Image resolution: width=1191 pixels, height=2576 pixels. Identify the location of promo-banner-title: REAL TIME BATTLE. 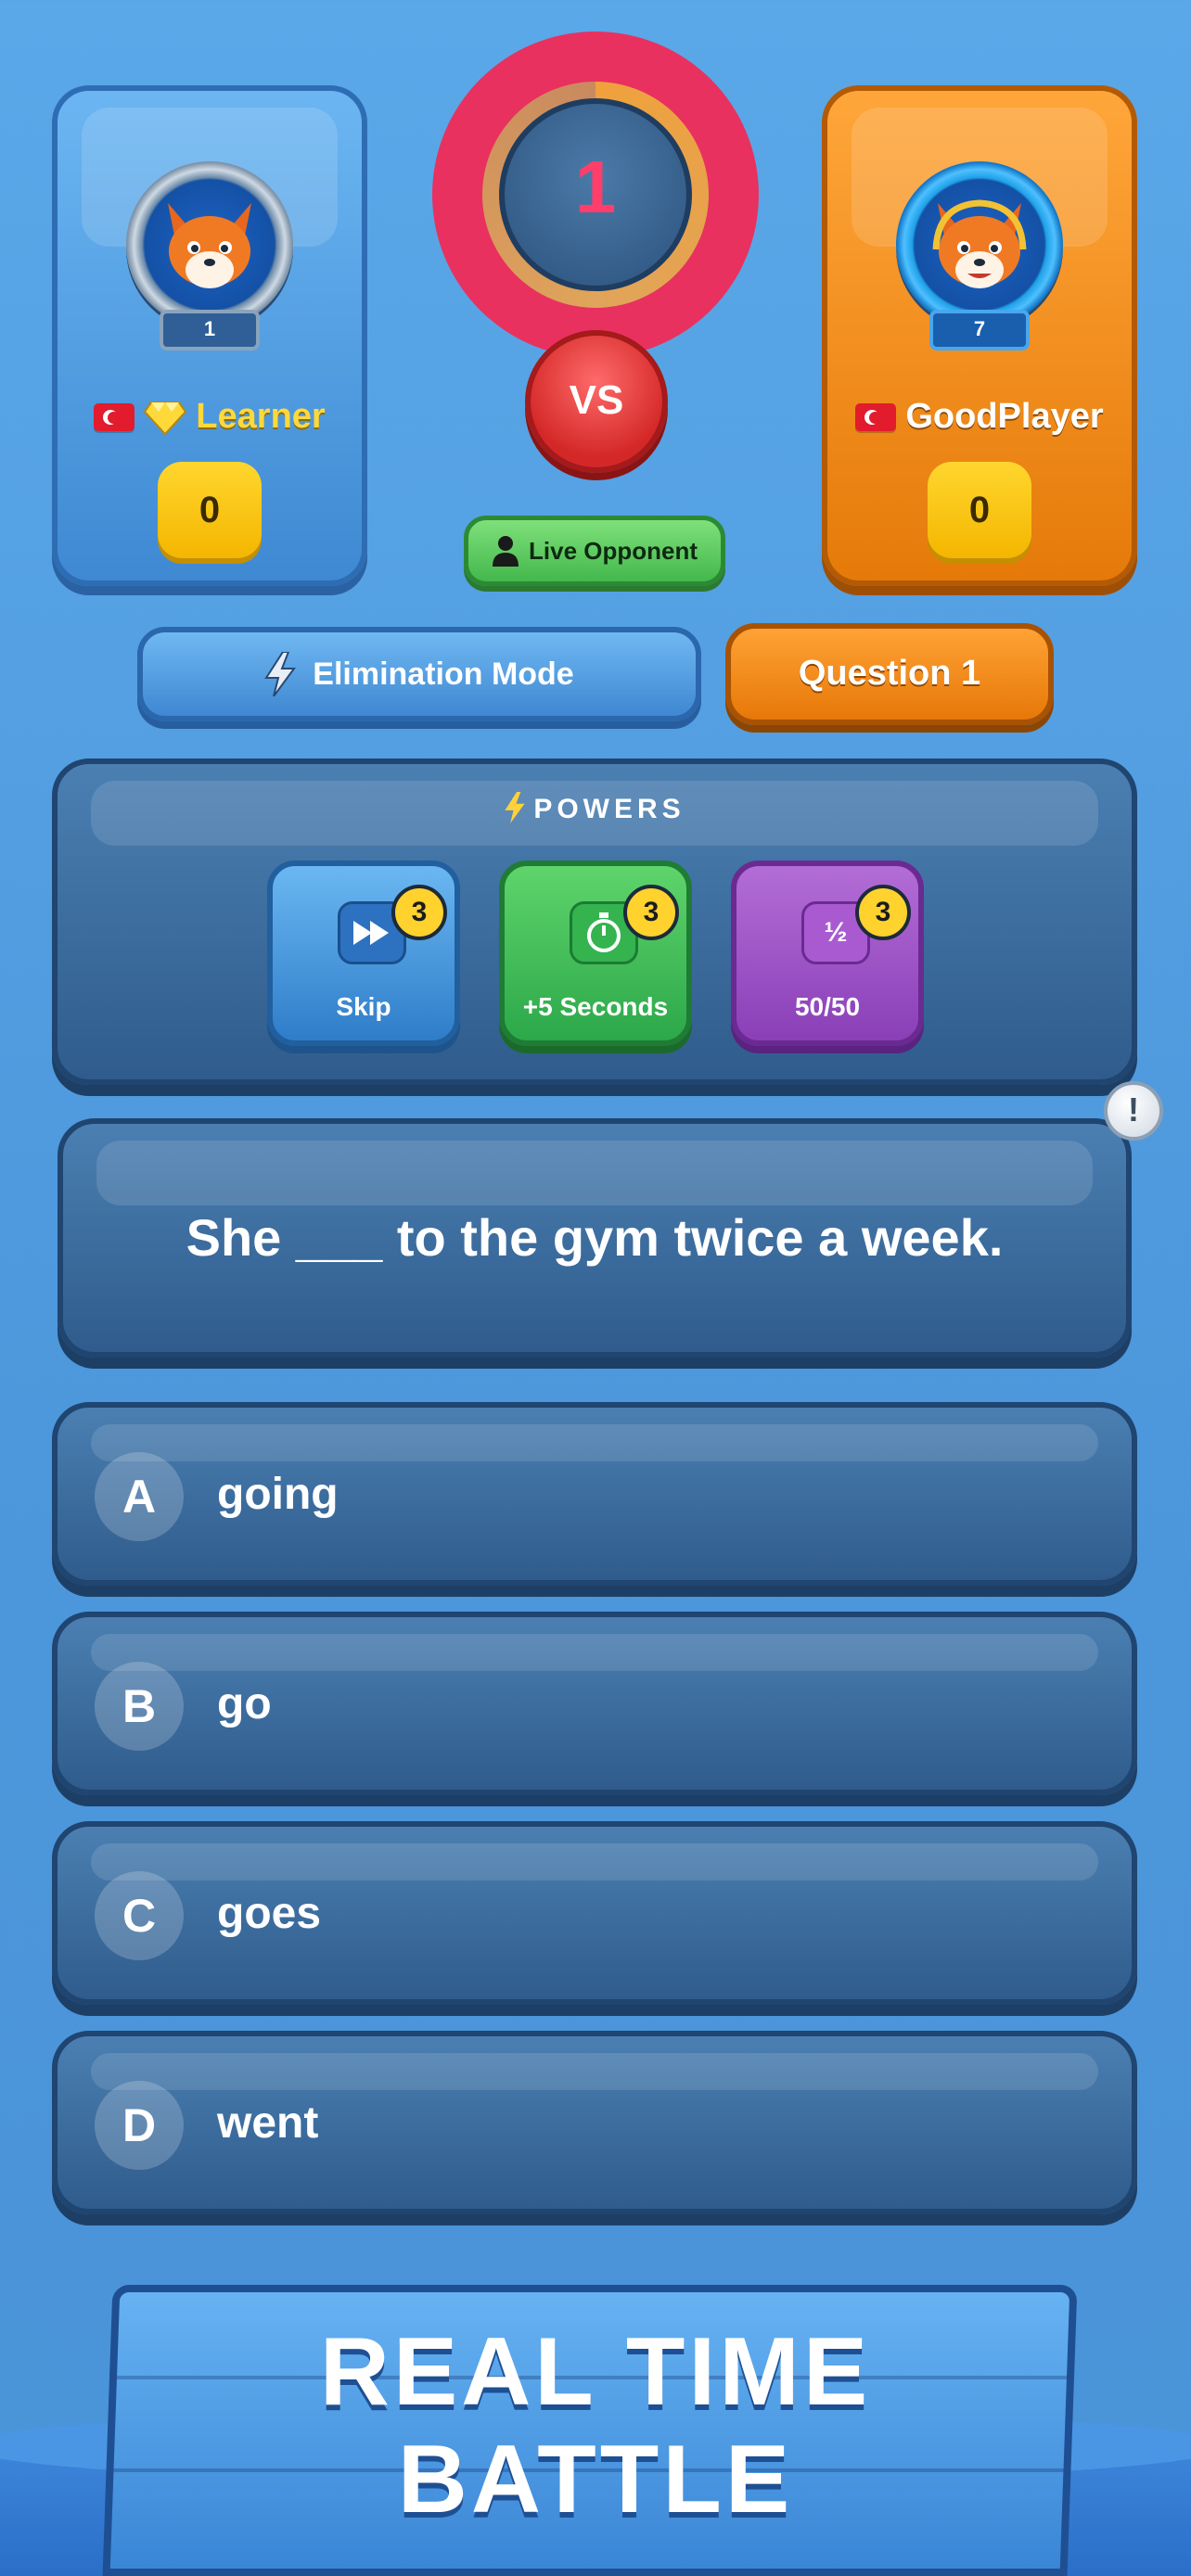
(595, 2425).